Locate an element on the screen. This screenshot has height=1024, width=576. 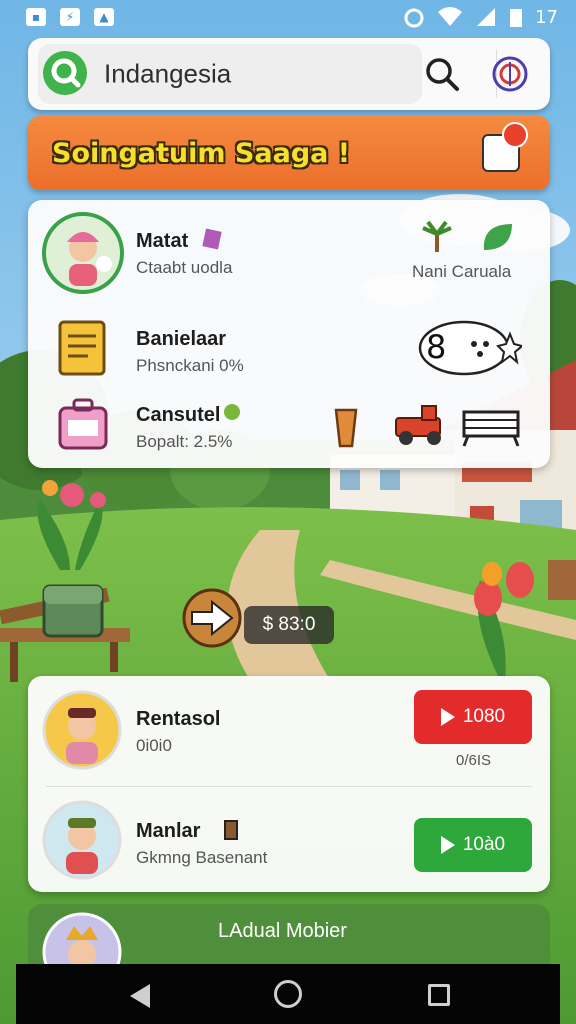
item-right-label: Nani Caruala is located at coordinates (462, 271).